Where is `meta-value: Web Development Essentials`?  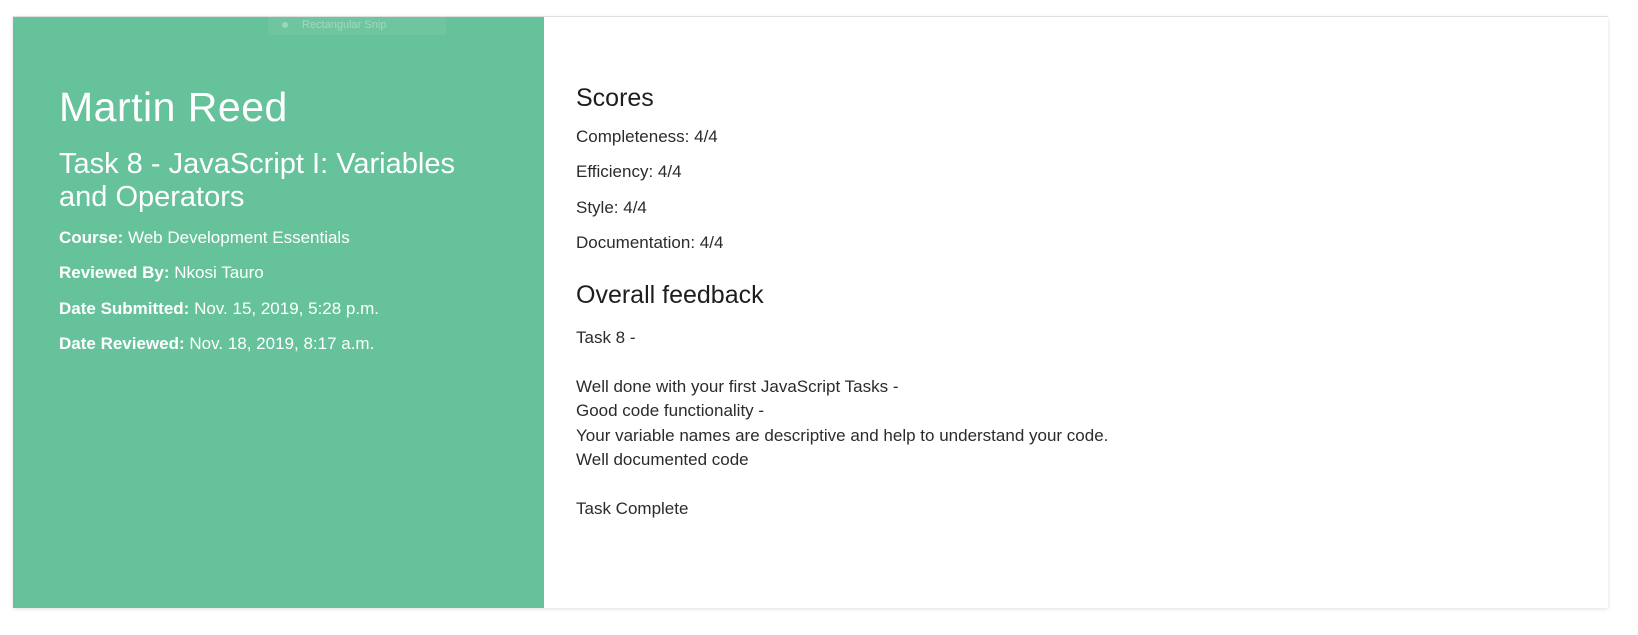
meta-value: Web Development Essentials is located at coordinates (238, 237).